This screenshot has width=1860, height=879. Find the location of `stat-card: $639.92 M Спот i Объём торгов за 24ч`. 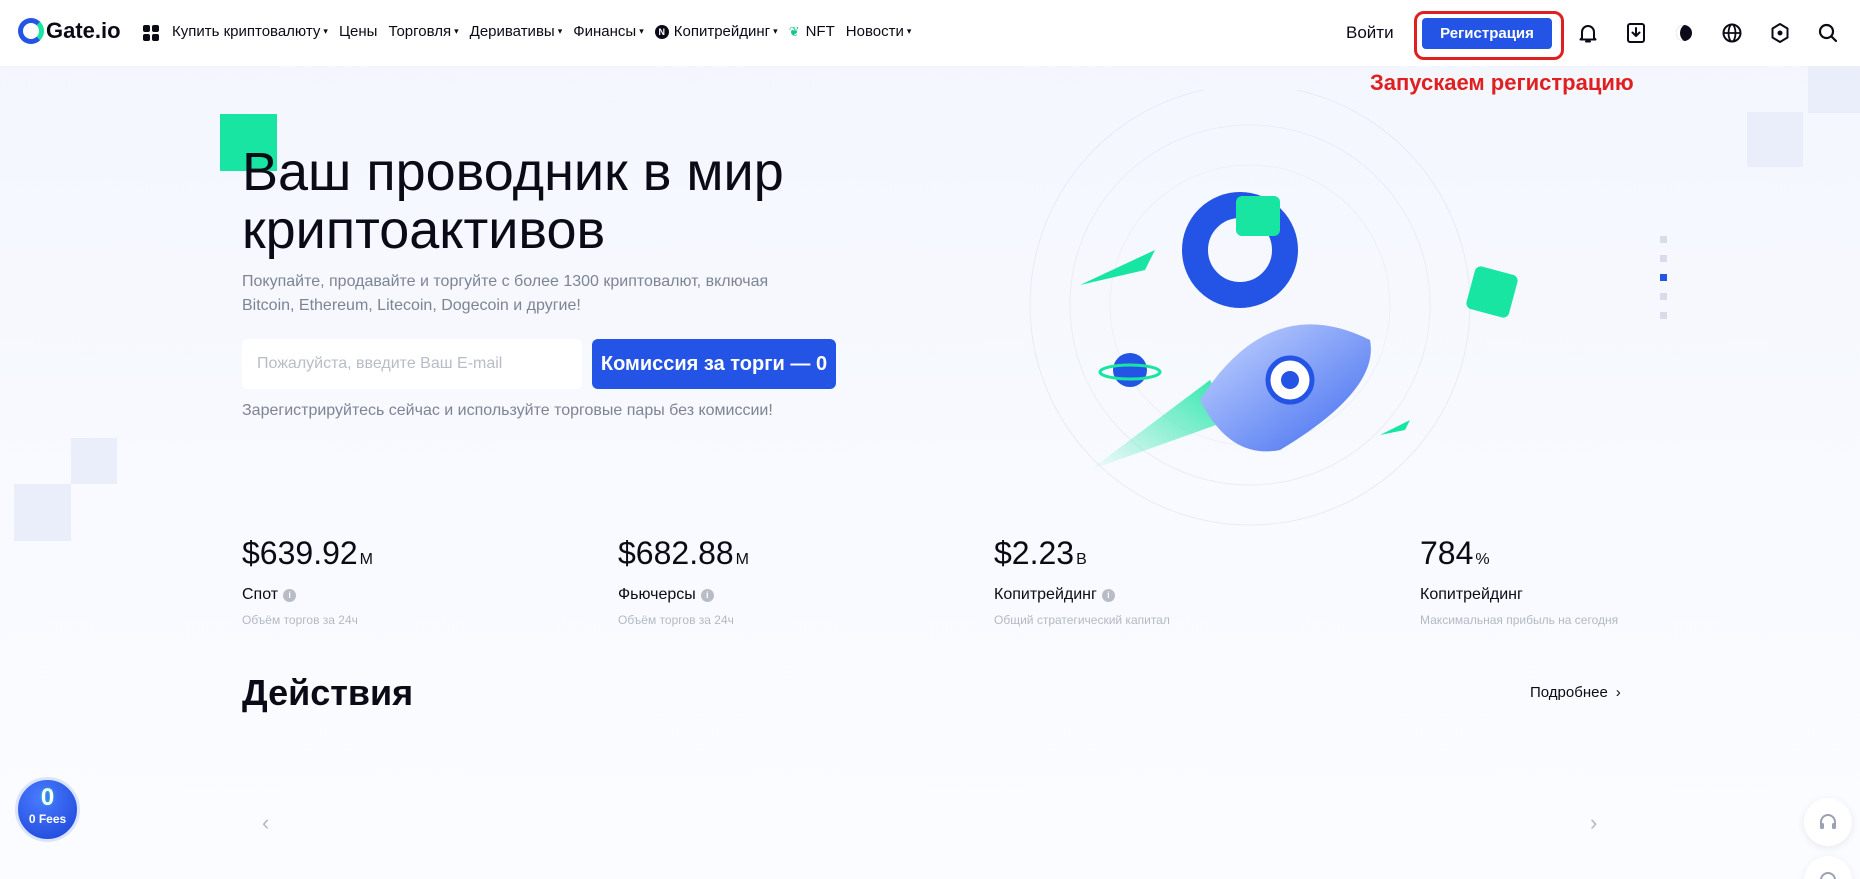

stat-card: $639.92 M Спот i Объём торгов за 24ч is located at coordinates (307, 581).